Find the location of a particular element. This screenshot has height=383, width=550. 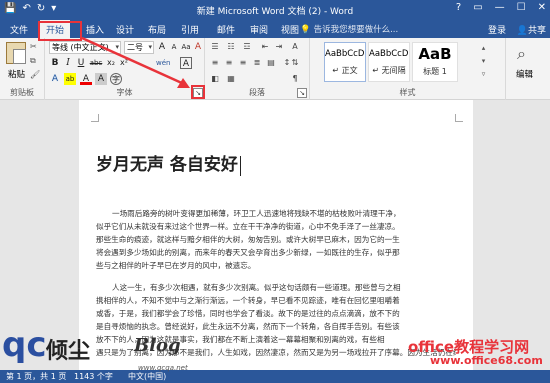

underline-button: U is located at coordinates (81, 63).